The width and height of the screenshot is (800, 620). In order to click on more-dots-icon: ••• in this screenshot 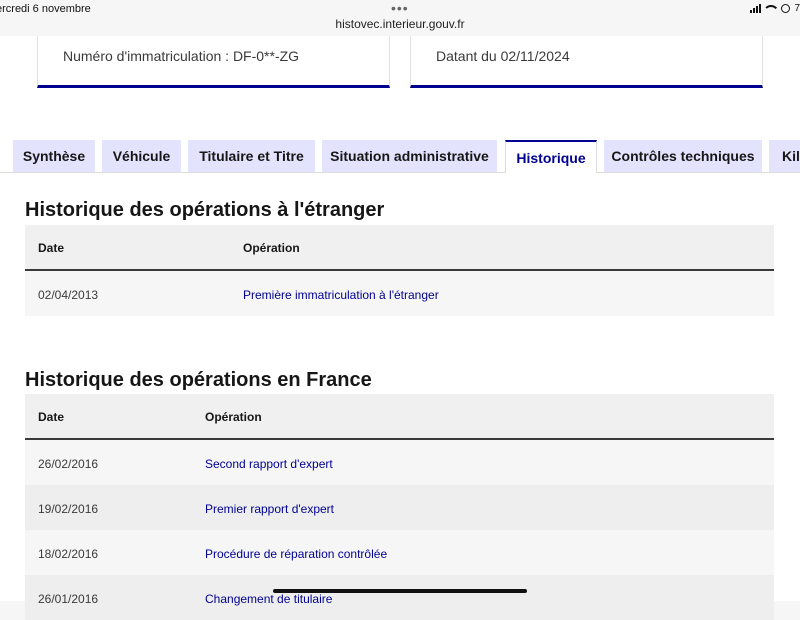, I will do `click(400, 8)`.